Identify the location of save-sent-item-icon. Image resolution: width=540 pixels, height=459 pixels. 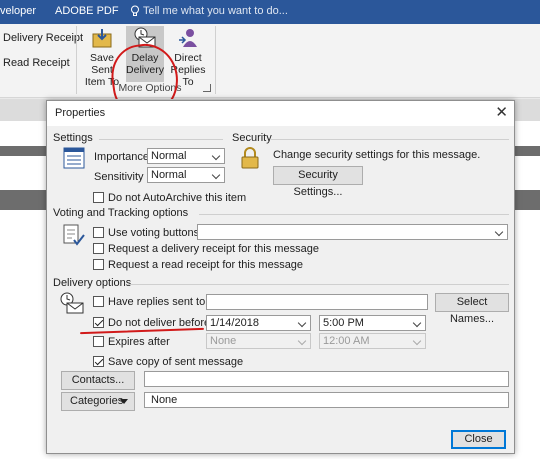
(102, 38).